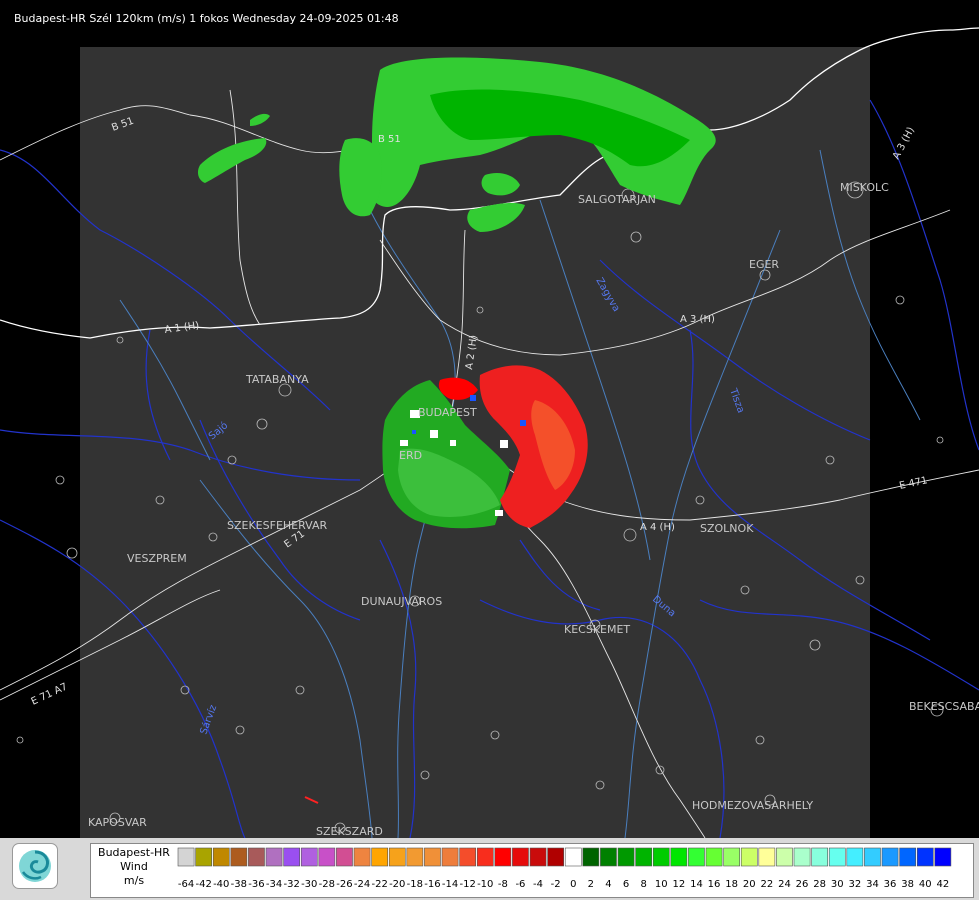 This screenshot has width=979, height=900. I want to click on city-label: EGER, so click(764, 264).